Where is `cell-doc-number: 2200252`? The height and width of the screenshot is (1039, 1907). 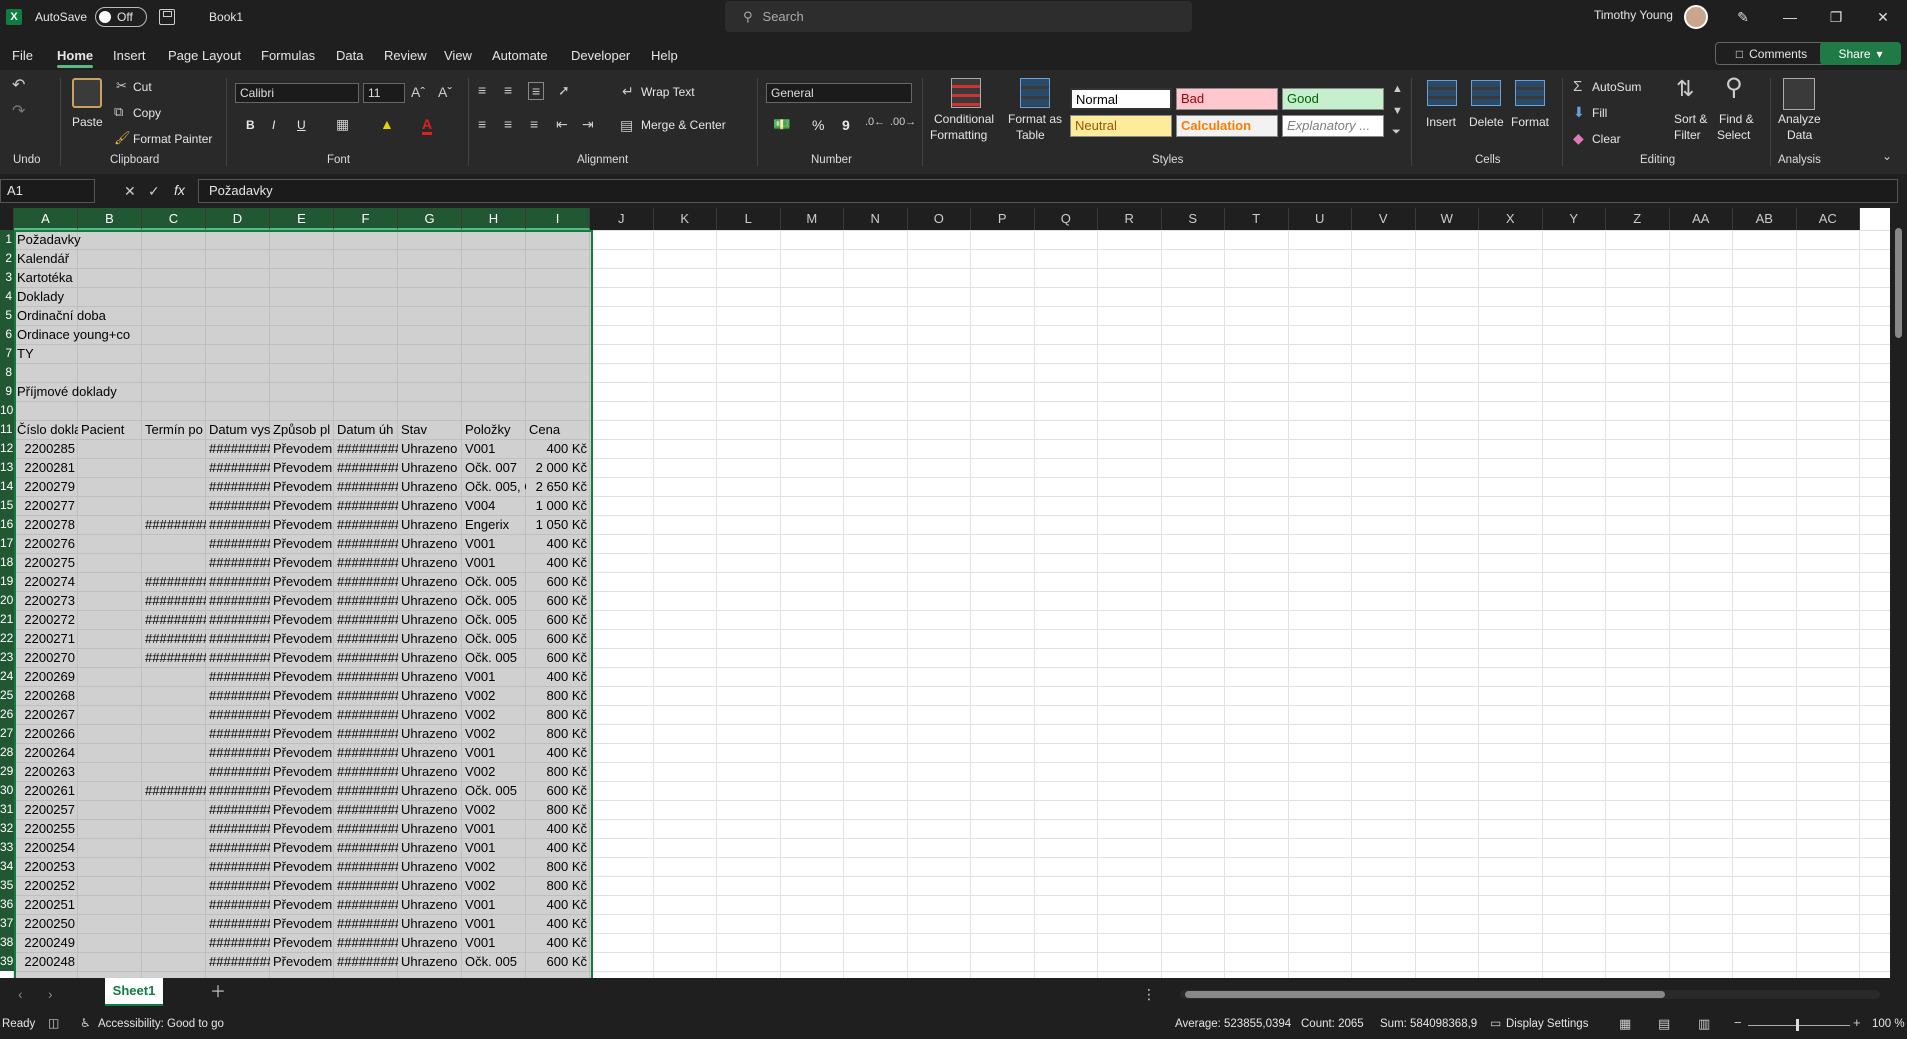
cell-doc-number: 2200252 is located at coordinates (46, 885).